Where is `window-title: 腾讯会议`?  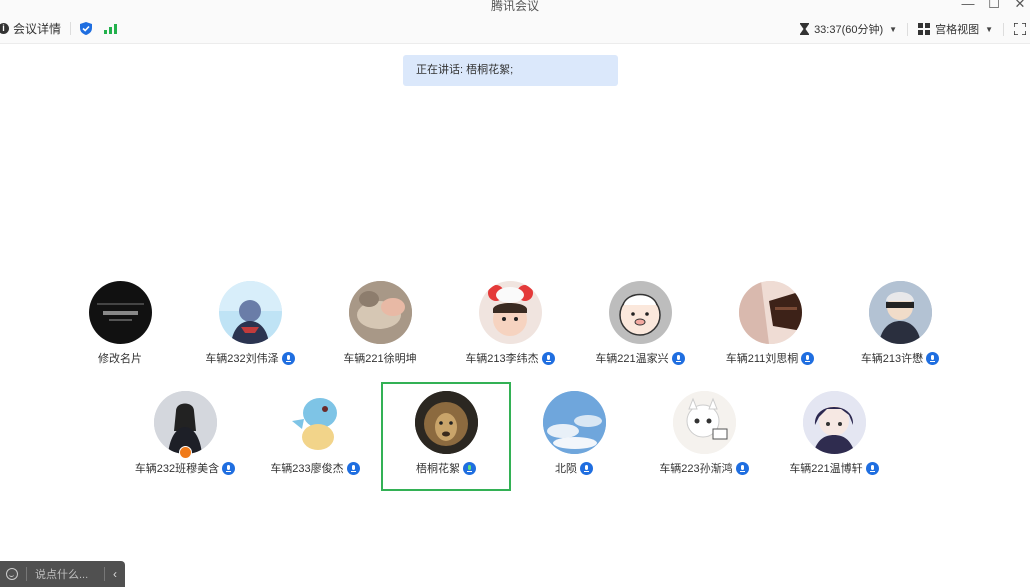
window-title: 腾讯会议 is located at coordinates (514, 6).